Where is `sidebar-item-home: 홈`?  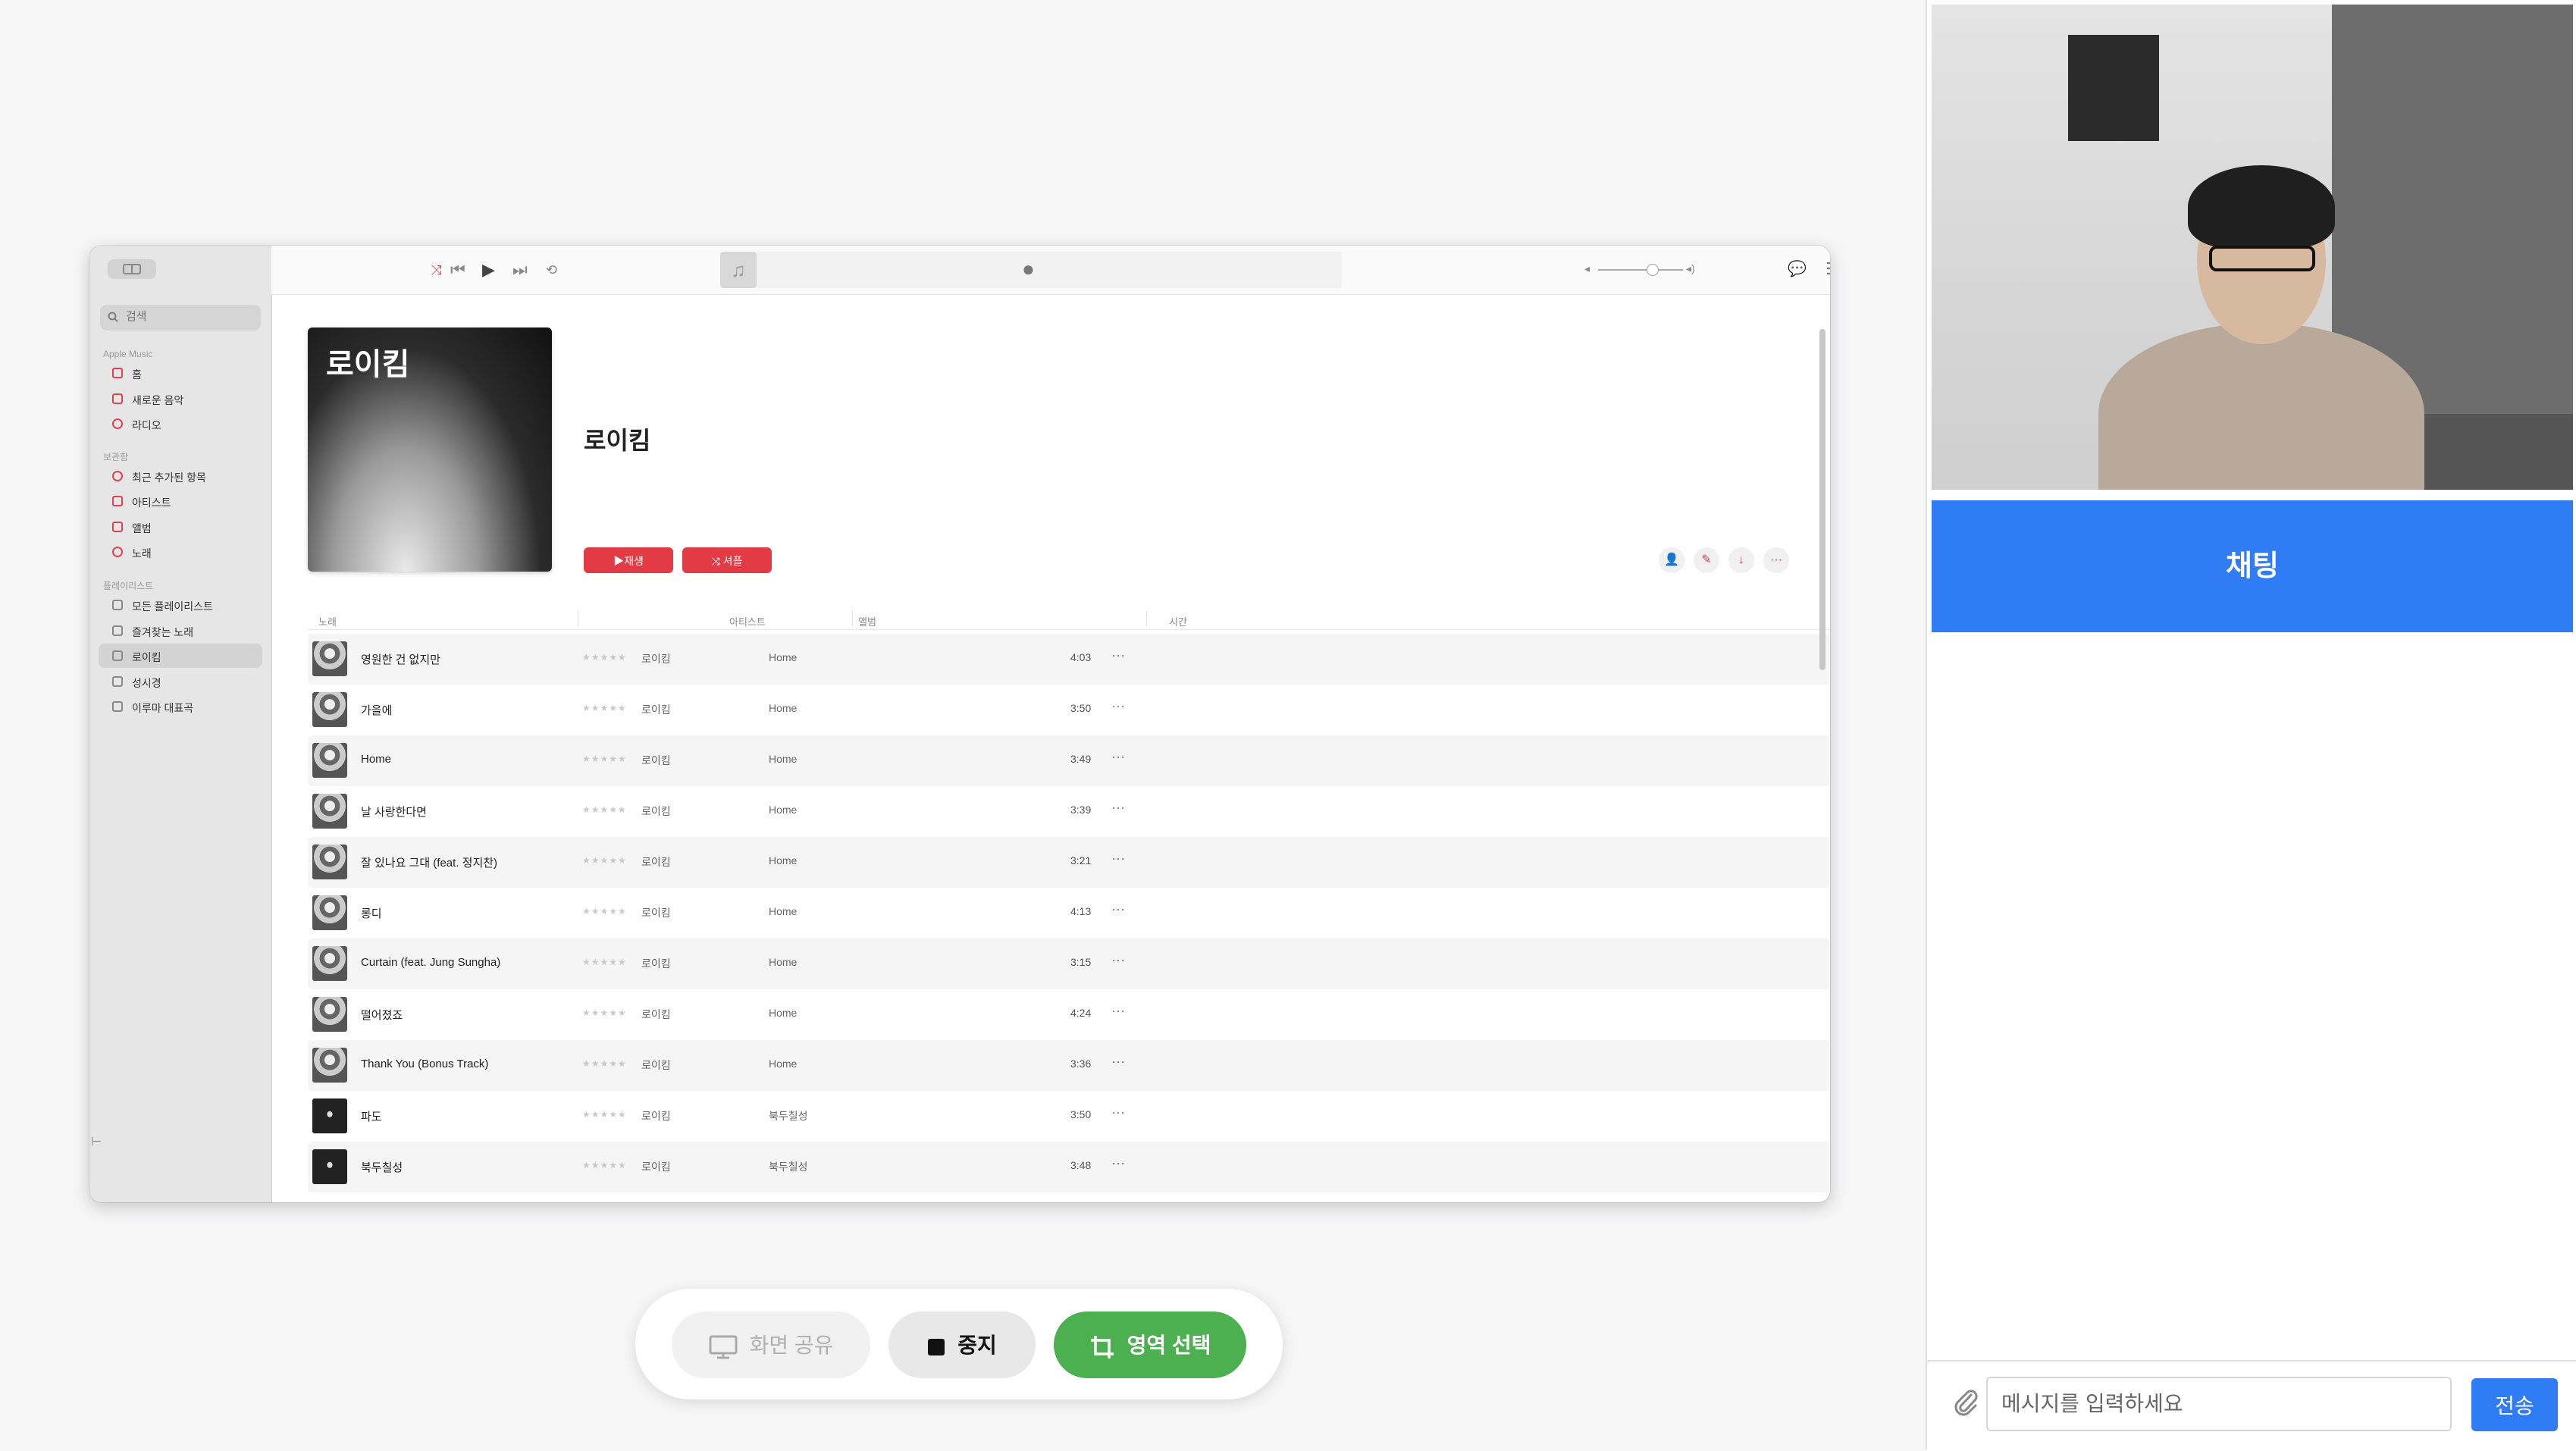 sidebar-item-home: 홈 is located at coordinates (180, 373).